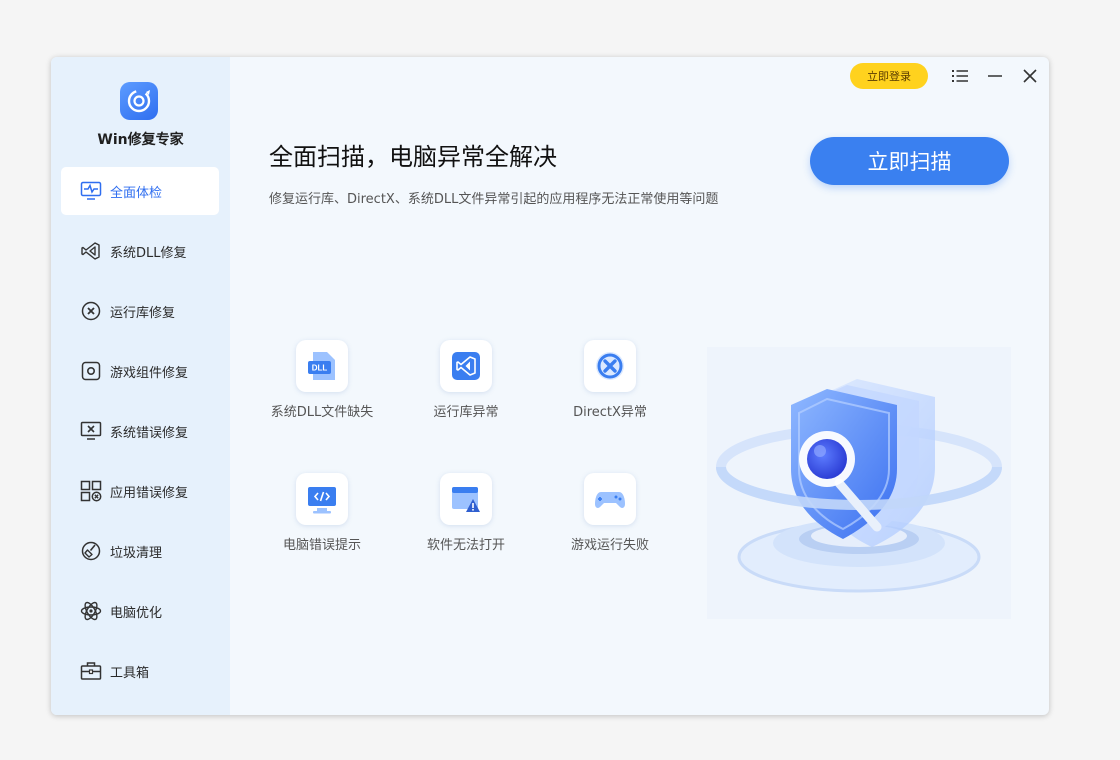 The width and height of the screenshot is (1120, 760). I want to click on sidebar-item-label: 系统错误修复, so click(149, 433).